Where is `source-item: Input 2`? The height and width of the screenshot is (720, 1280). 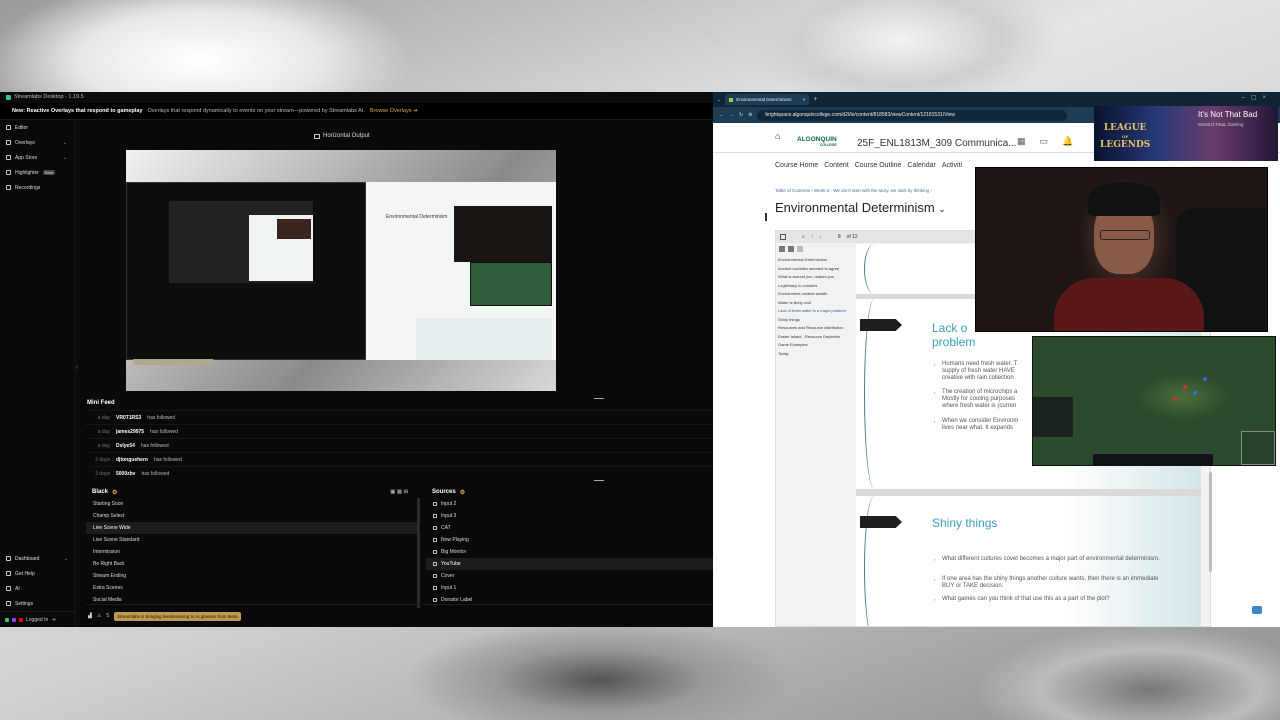 source-item: Input 2 is located at coordinates (569, 504).